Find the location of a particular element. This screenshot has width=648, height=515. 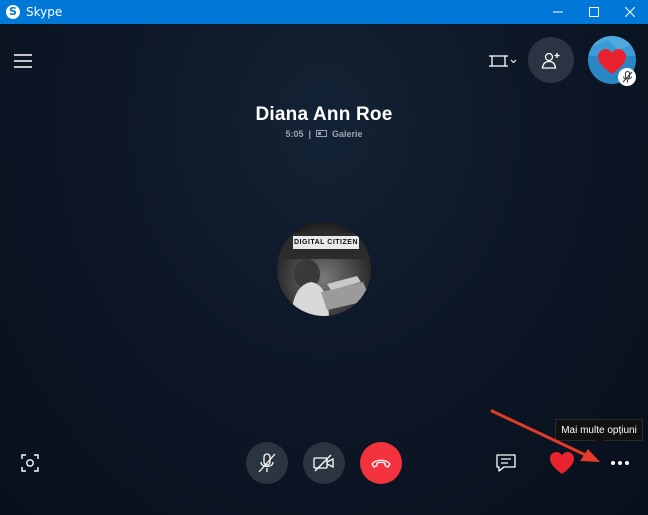

call-status: 5:05 | Galerie is located at coordinates (324, 134).